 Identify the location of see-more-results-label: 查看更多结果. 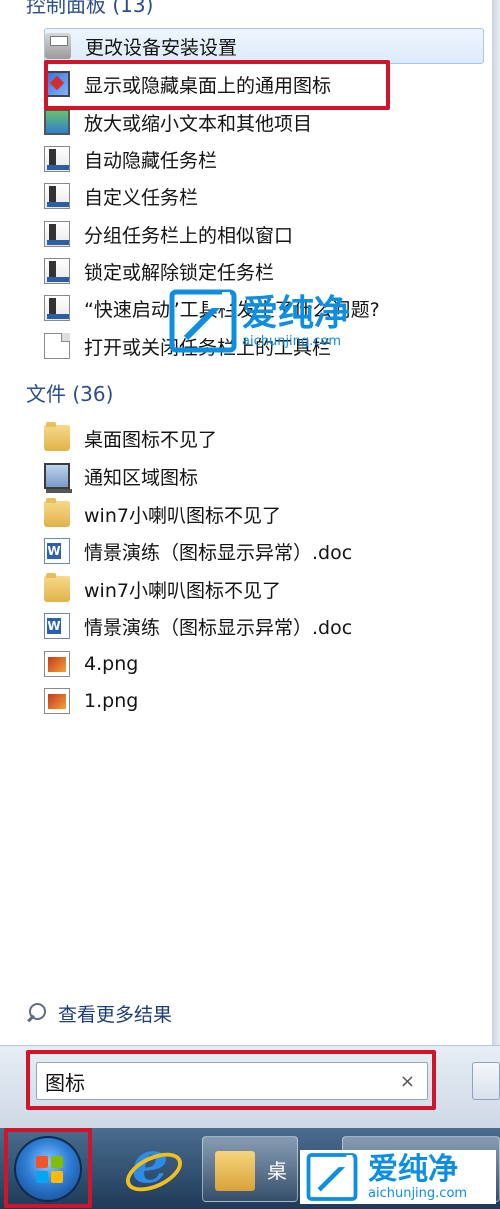
(115, 1014).